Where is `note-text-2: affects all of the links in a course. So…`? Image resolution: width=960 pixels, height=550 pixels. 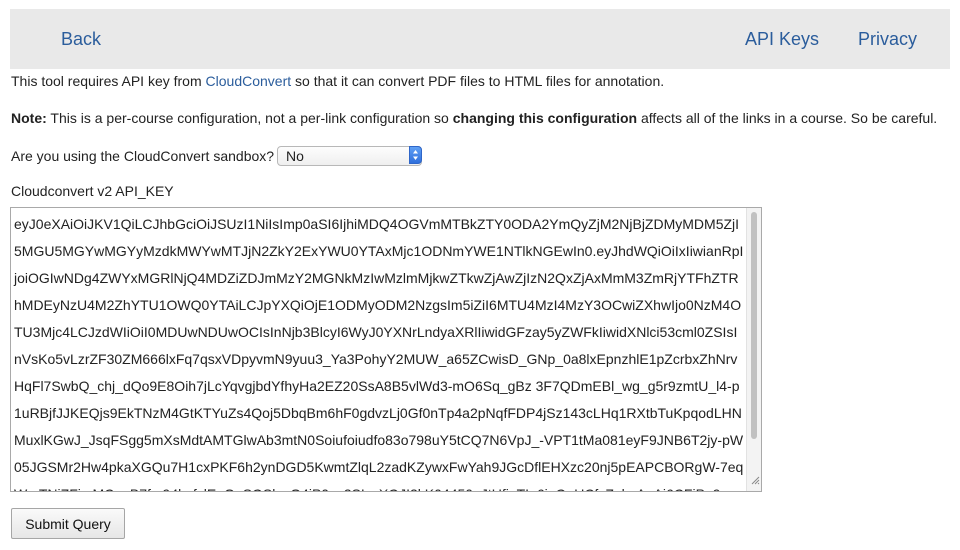 note-text-2: affects all of the links in a course. So… is located at coordinates (787, 118).